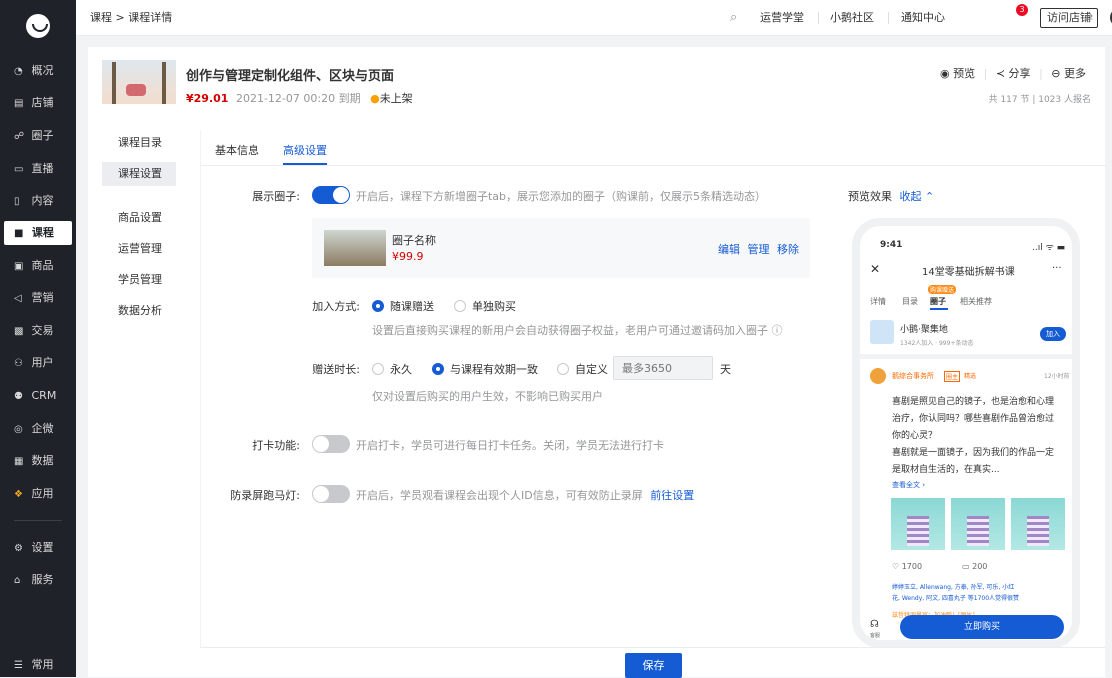  What do you see at coordinates (38, 103) in the screenshot?
I see `sidebar-item-shop: ▤ 店铺` at bounding box center [38, 103].